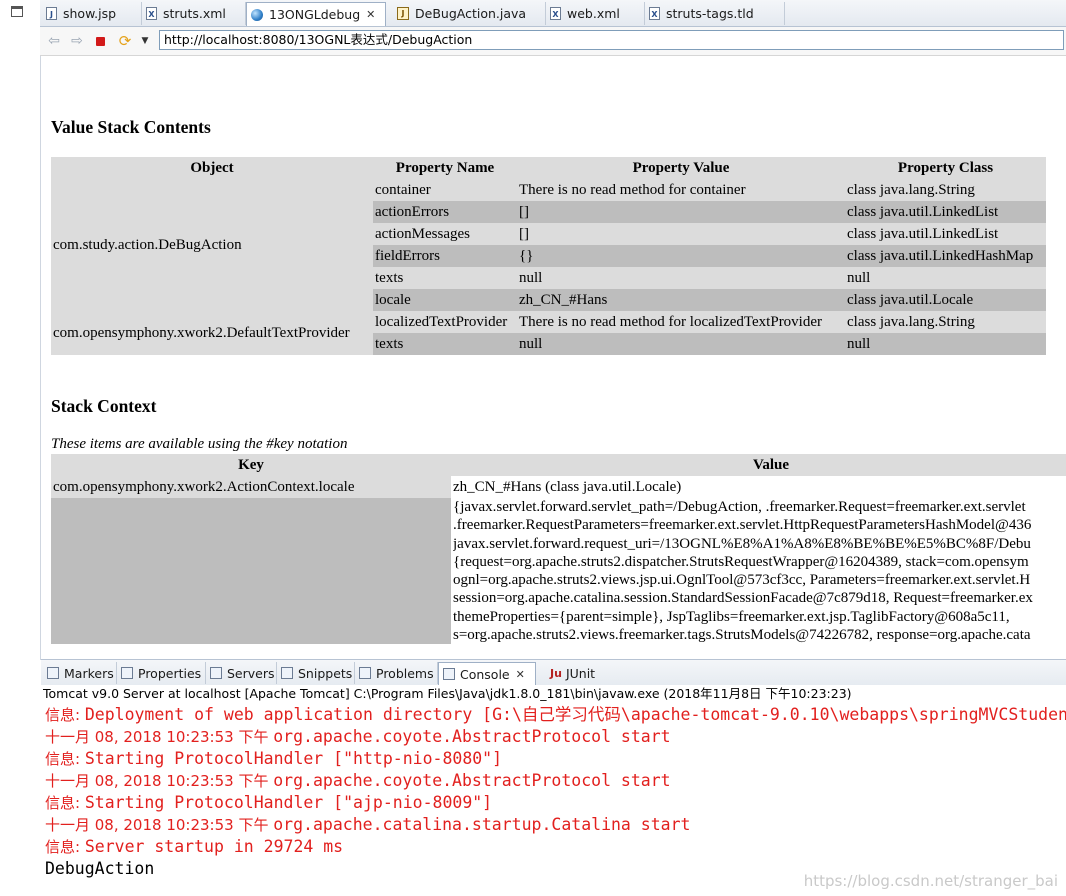 The height and width of the screenshot is (896, 1066). Describe the element at coordinates (20, 330) in the screenshot. I see `left-panel-gutter` at that location.